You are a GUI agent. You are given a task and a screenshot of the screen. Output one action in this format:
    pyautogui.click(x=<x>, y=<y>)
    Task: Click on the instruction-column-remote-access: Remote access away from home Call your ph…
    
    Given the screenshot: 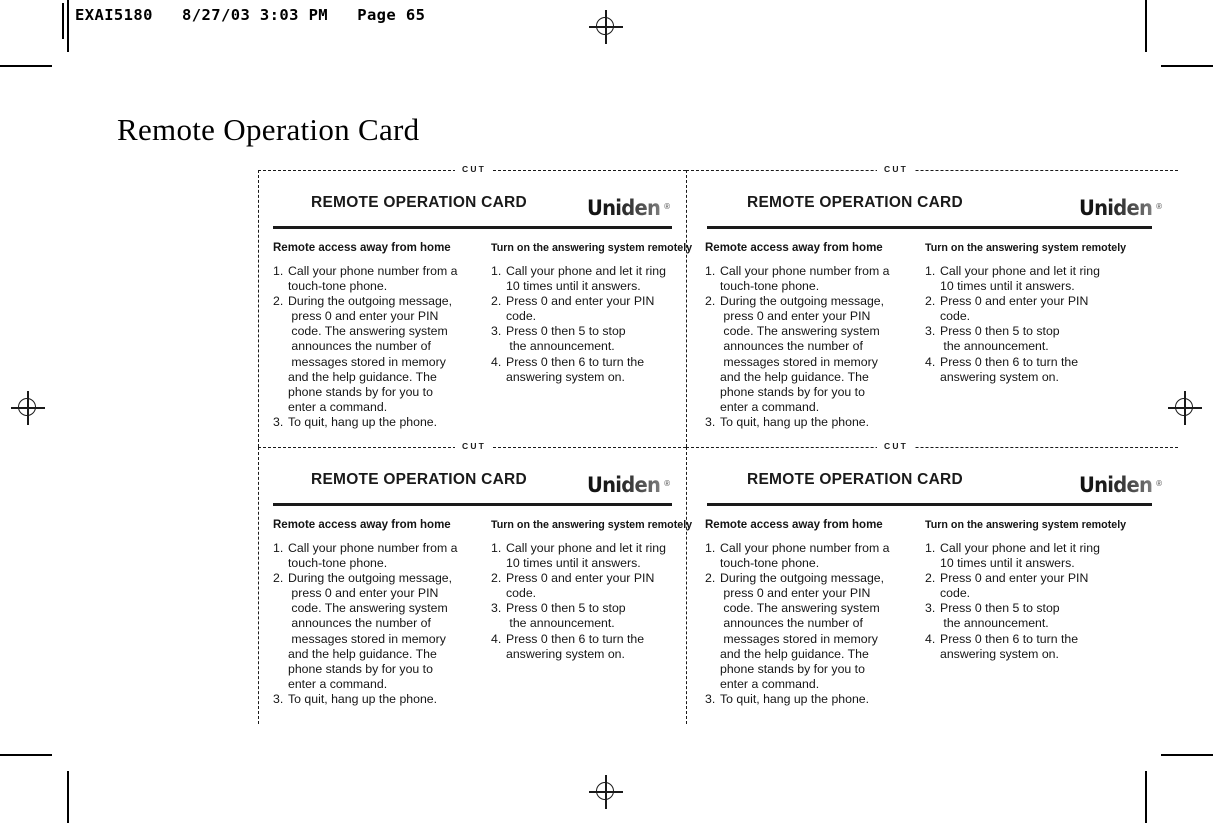 What is the action you would take?
    pyautogui.click(x=810, y=612)
    